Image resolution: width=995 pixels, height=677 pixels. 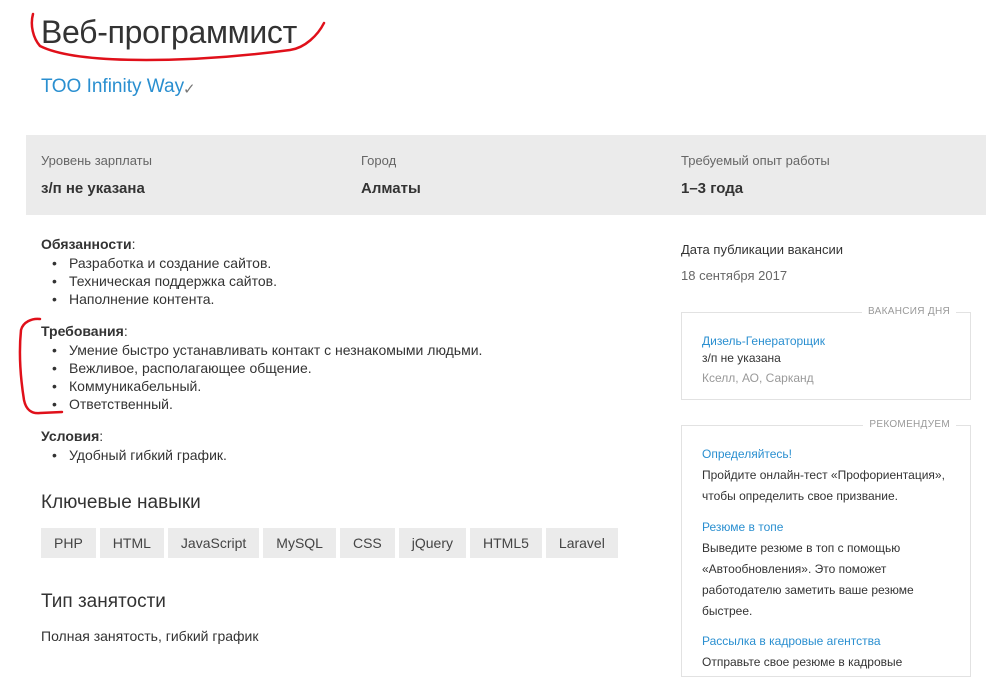 What do you see at coordinates (763, 341) in the screenshot?
I see `vacancy-of-day-link: Дизель-Генераторщик` at bounding box center [763, 341].